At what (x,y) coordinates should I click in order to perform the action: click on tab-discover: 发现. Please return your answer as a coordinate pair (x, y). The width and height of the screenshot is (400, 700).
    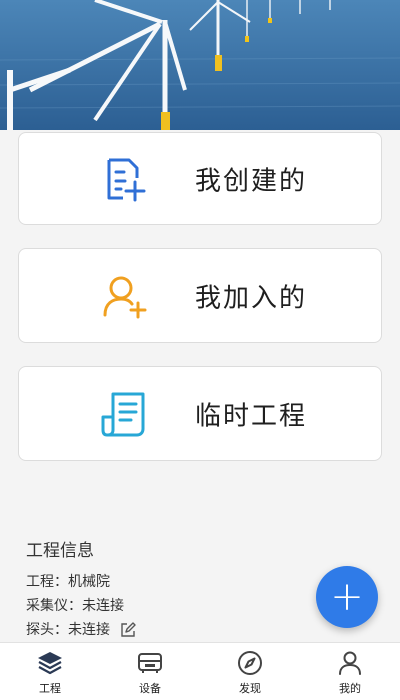
    Looking at the image, I should click on (250, 671).